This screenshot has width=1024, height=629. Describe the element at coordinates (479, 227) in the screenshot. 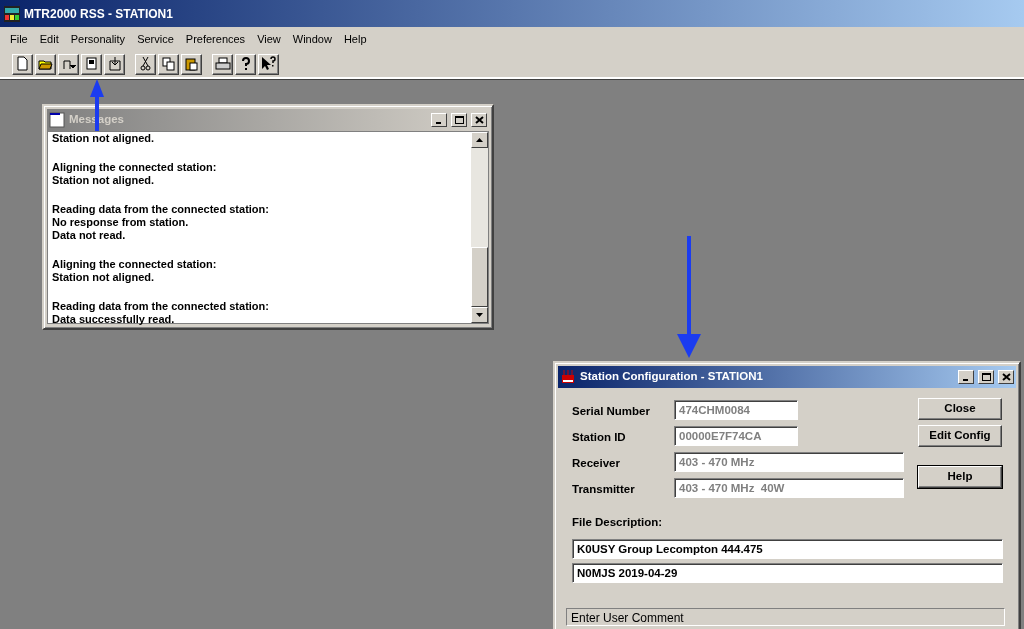

I see `scrollbar` at that location.